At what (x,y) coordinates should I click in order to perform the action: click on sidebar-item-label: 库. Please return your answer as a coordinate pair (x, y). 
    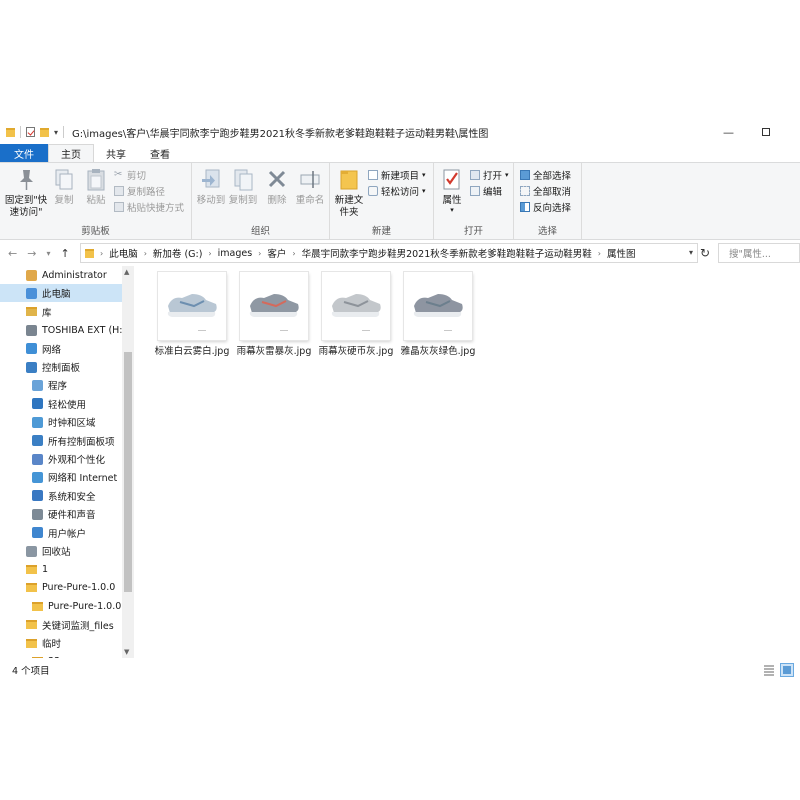
    Looking at the image, I should click on (47, 313).